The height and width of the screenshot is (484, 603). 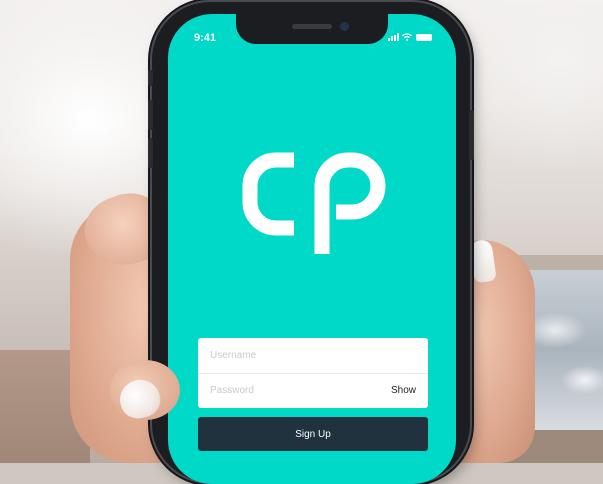 What do you see at coordinates (471, 135) in the screenshot?
I see `phone-power-button` at bounding box center [471, 135].